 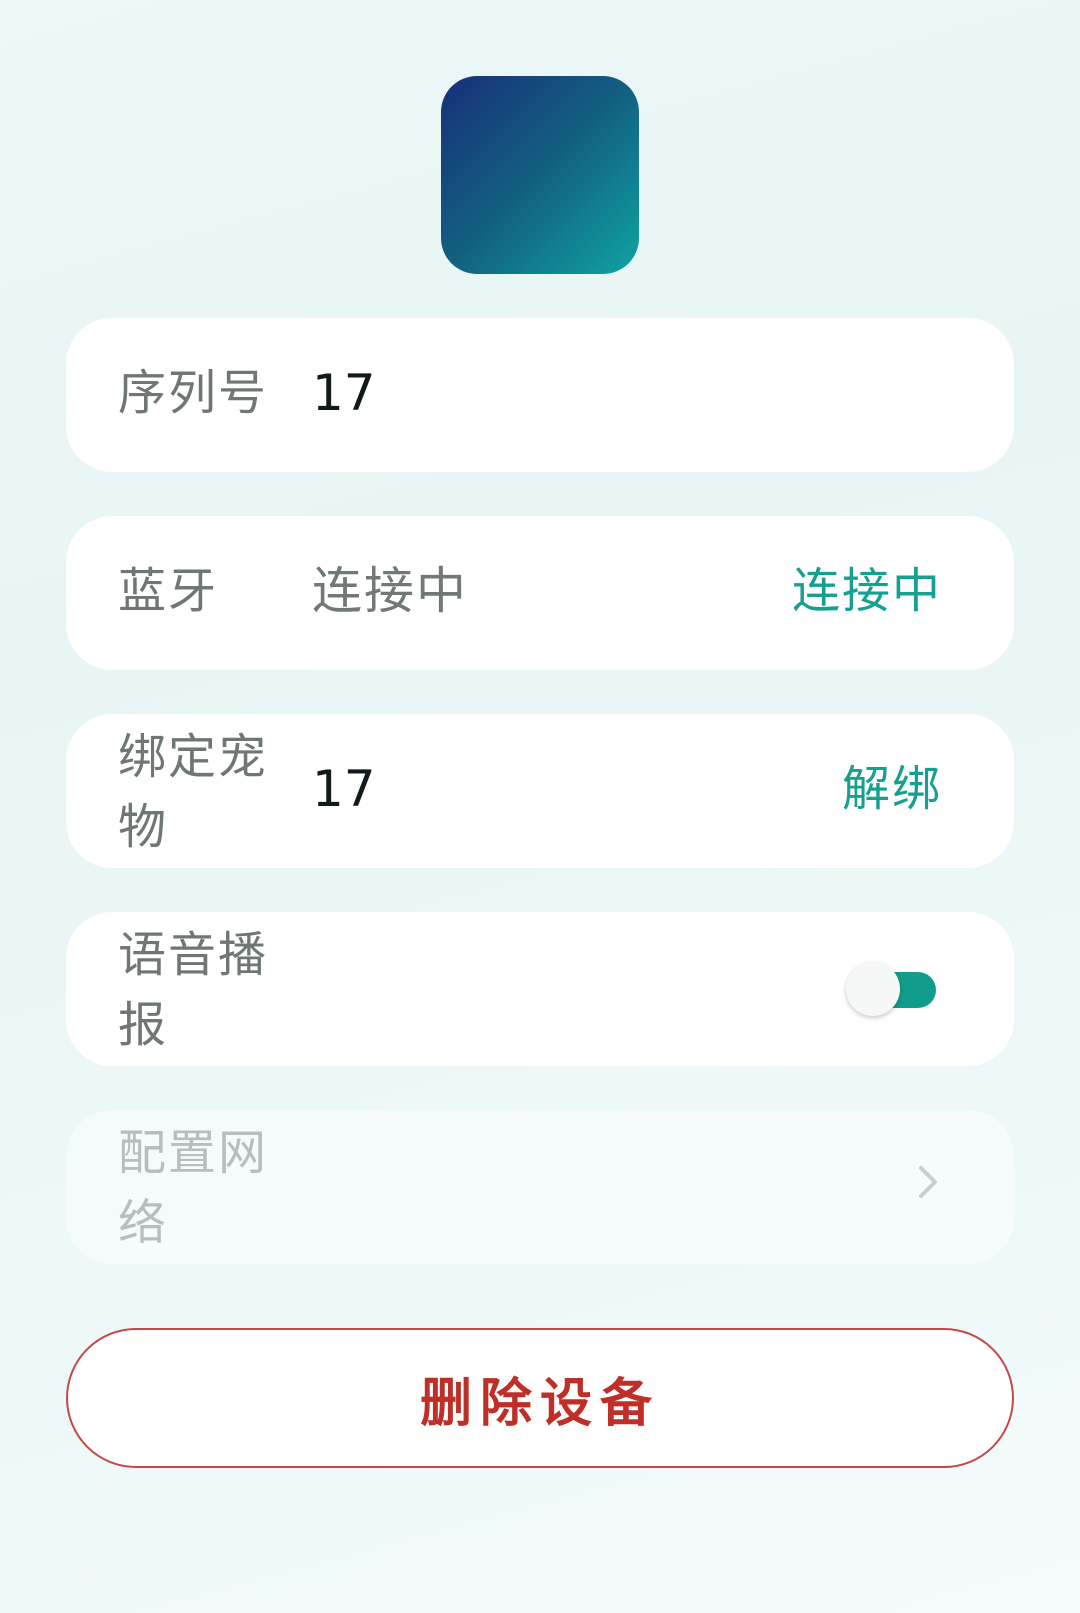 What do you see at coordinates (390, 591) in the screenshot?
I see `bluetooth-status: 连接中` at bounding box center [390, 591].